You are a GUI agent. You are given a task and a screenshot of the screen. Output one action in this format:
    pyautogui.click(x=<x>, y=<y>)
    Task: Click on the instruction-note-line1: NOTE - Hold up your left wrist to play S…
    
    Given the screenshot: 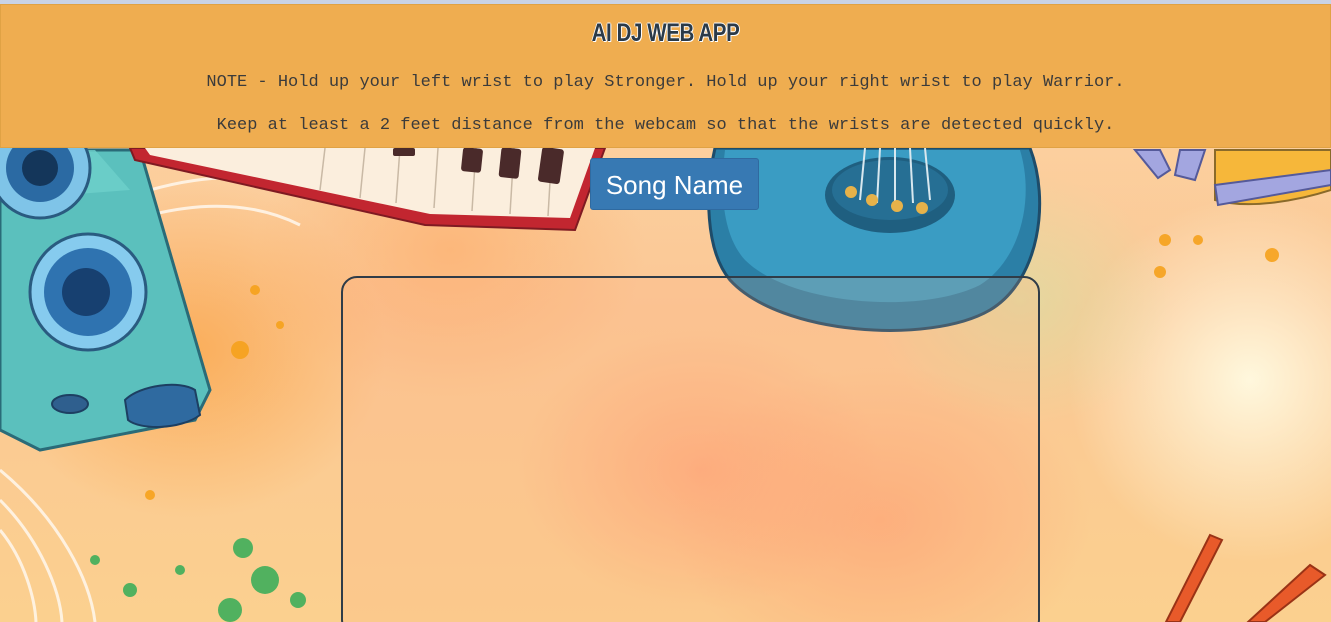 What is the action you would take?
    pyautogui.click(x=665, y=82)
    